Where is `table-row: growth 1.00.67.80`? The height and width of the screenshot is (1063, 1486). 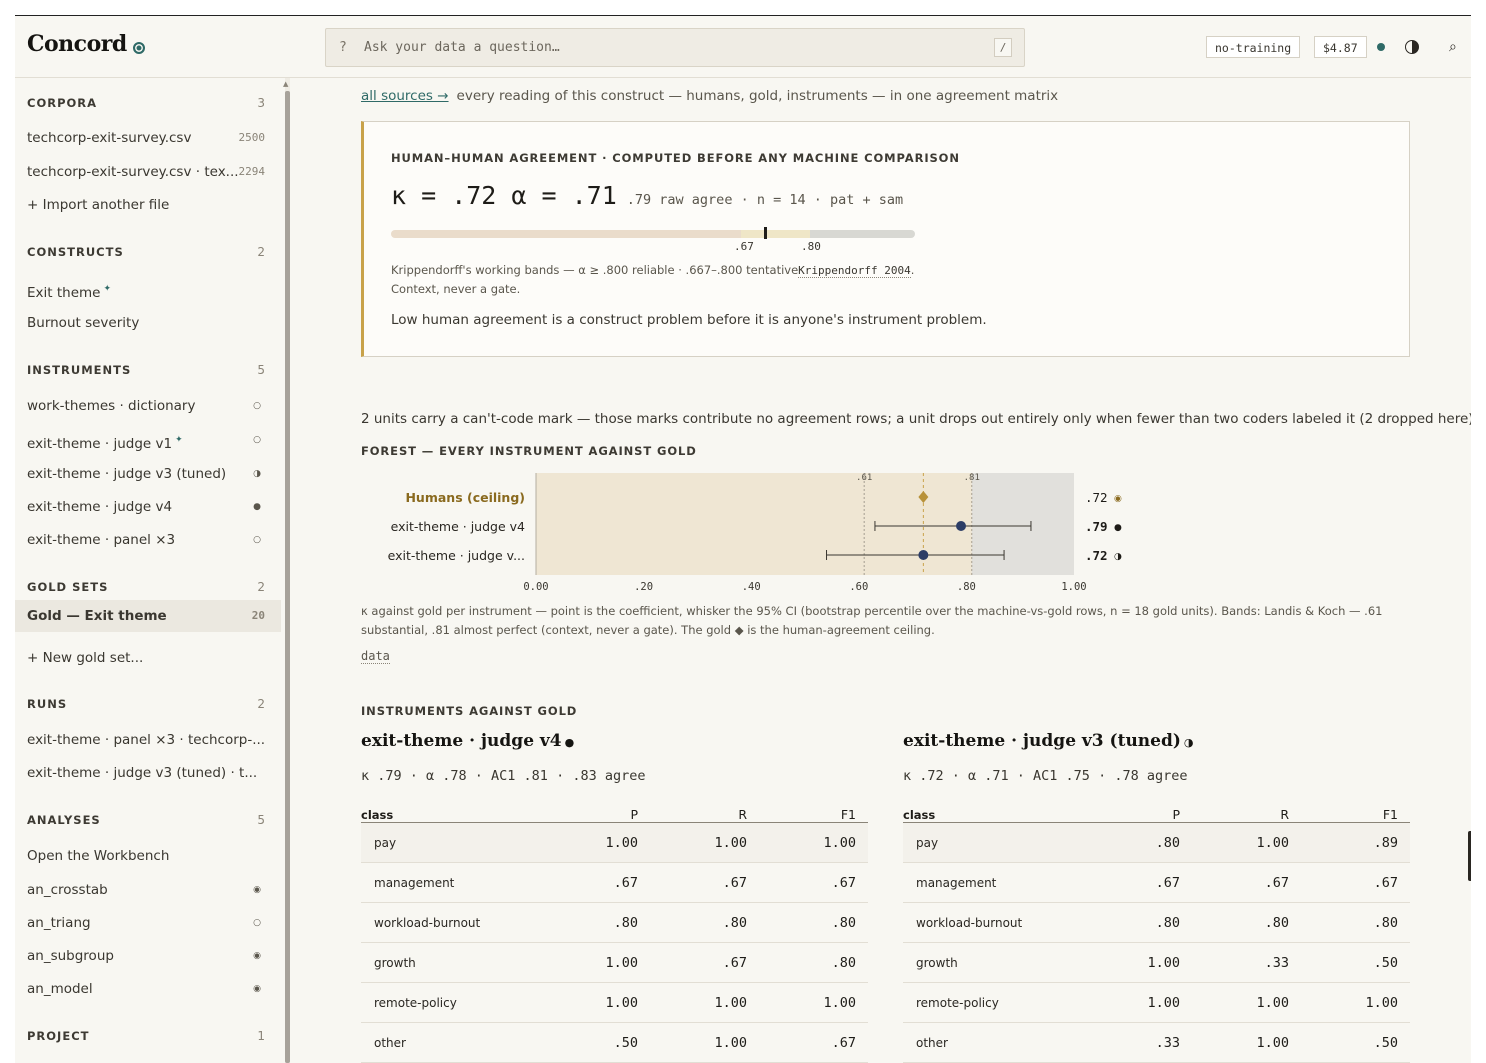 table-row: growth 1.00.67.80 is located at coordinates (614, 962).